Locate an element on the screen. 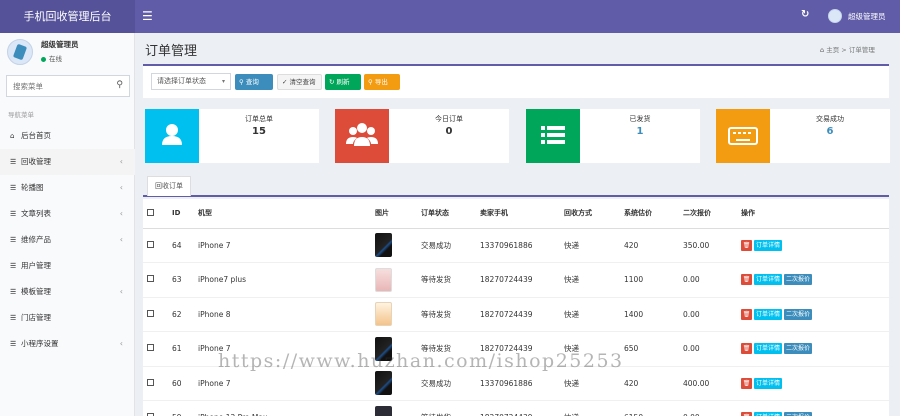  select-all-checkbox is located at coordinates (150, 212).